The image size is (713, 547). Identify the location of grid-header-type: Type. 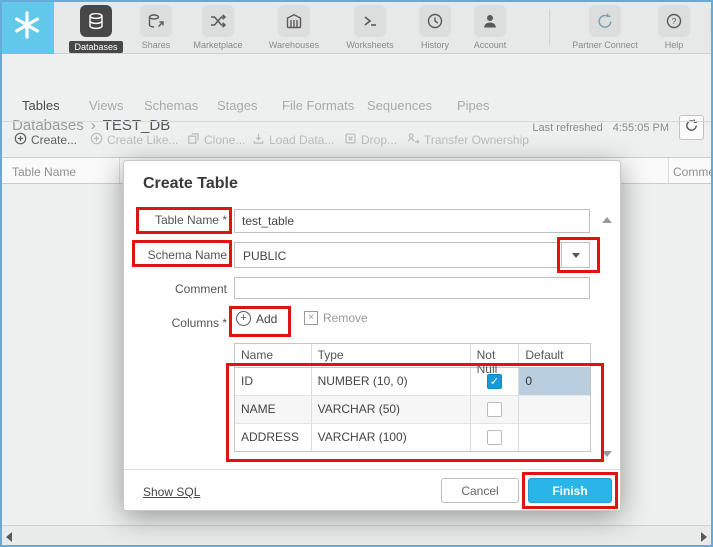
(391, 355).